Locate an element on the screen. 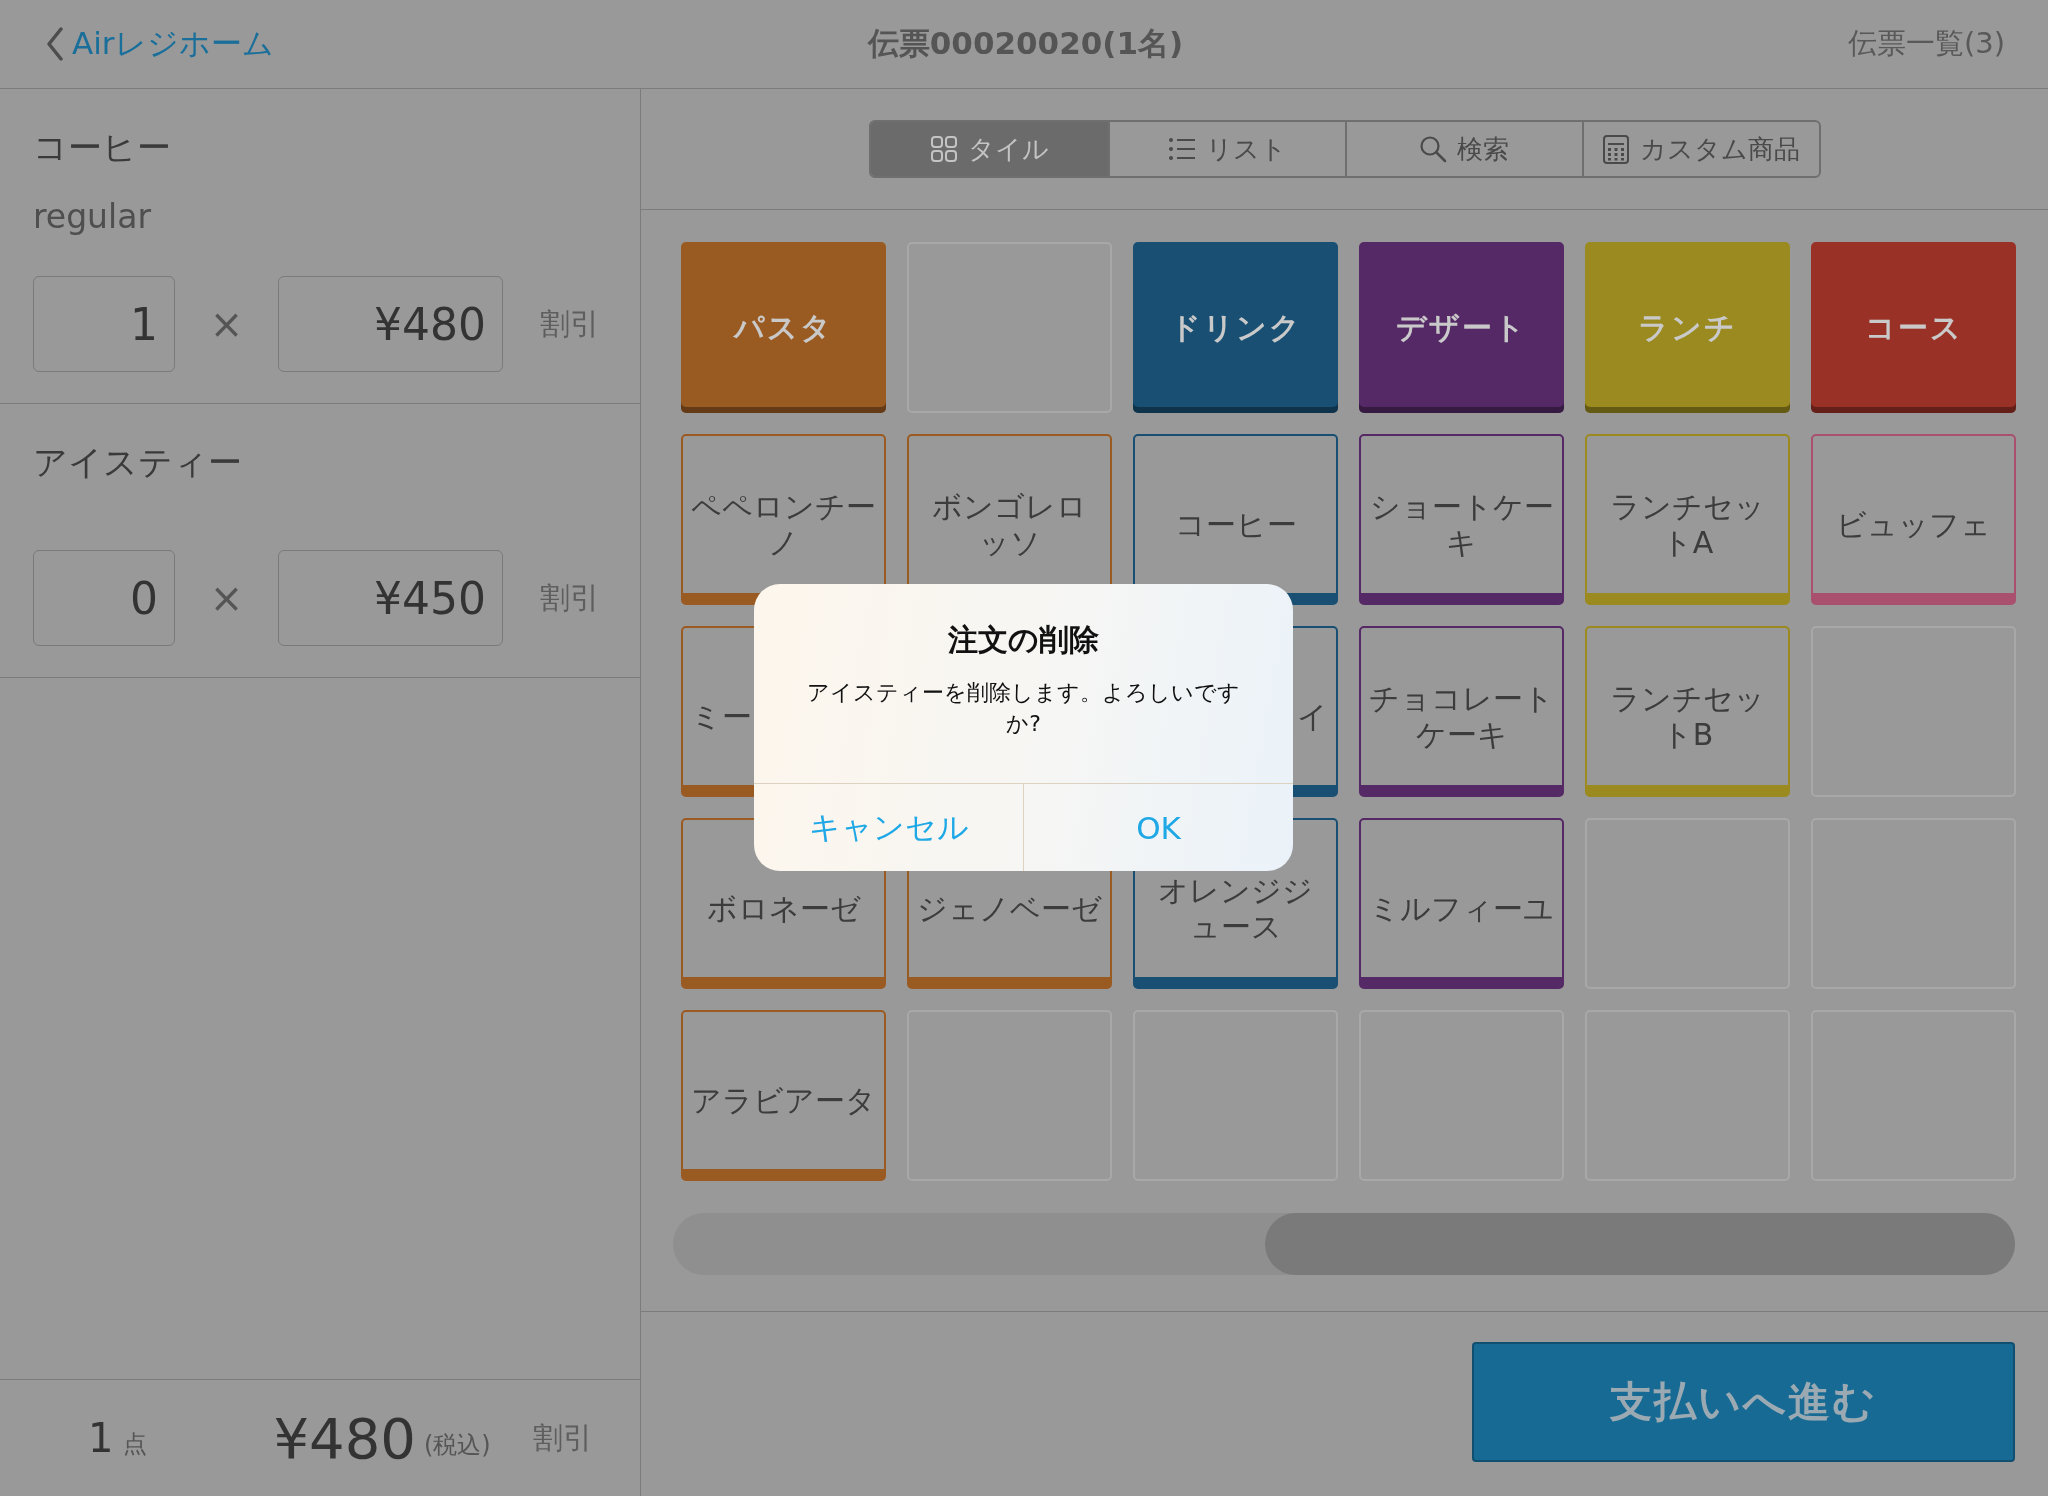  category-tile: パスタ is located at coordinates (783, 327).